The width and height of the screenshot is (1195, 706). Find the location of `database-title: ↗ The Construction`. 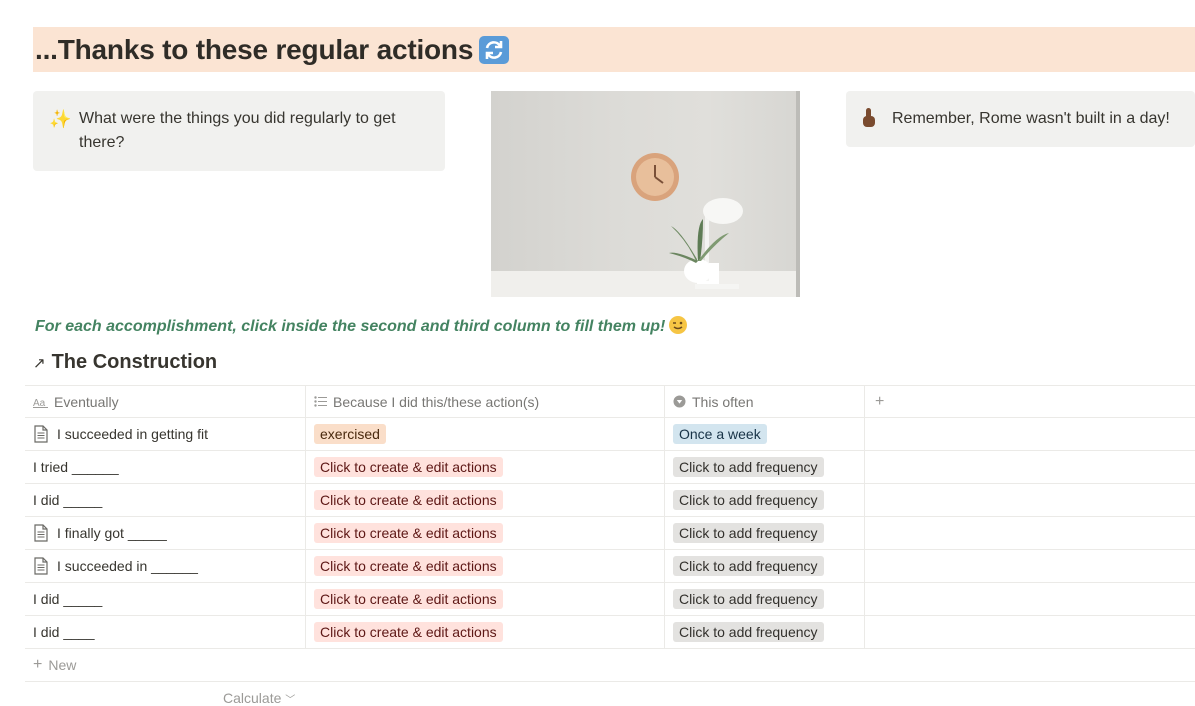

database-title: ↗ The Construction is located at coordinates (125, 362).